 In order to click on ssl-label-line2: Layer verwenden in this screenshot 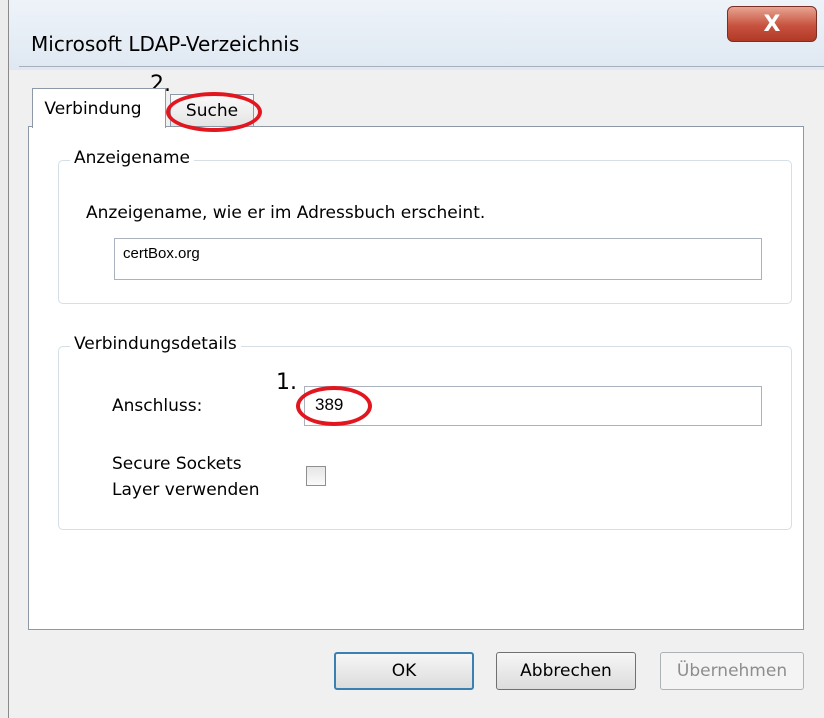, I will do `click(186, 490)`.